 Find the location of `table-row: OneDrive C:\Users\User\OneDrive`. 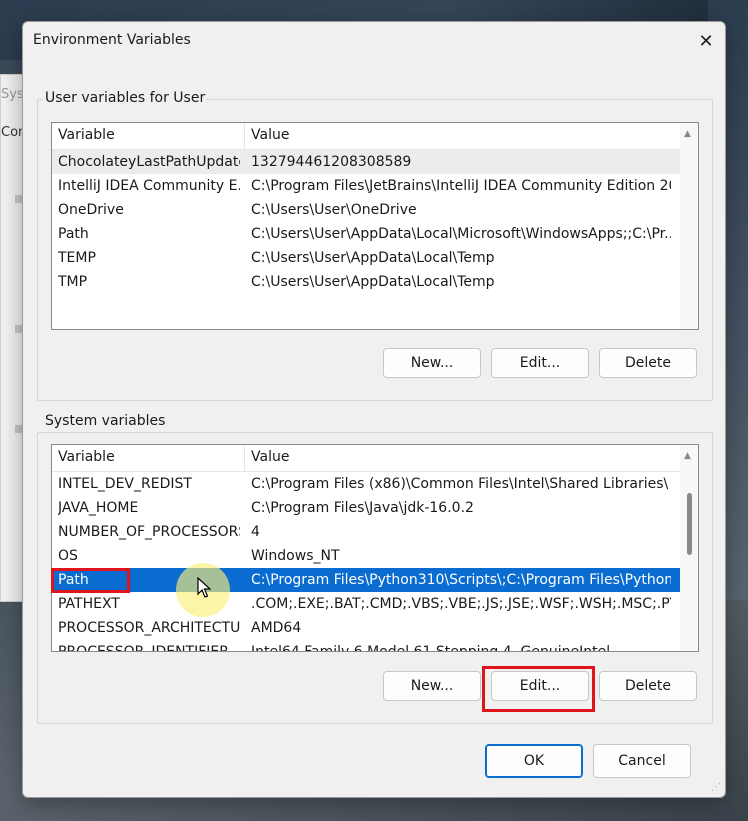

table-row: OneDrive C:\Users\User\OneDrive is located at coordinates (375, 210).